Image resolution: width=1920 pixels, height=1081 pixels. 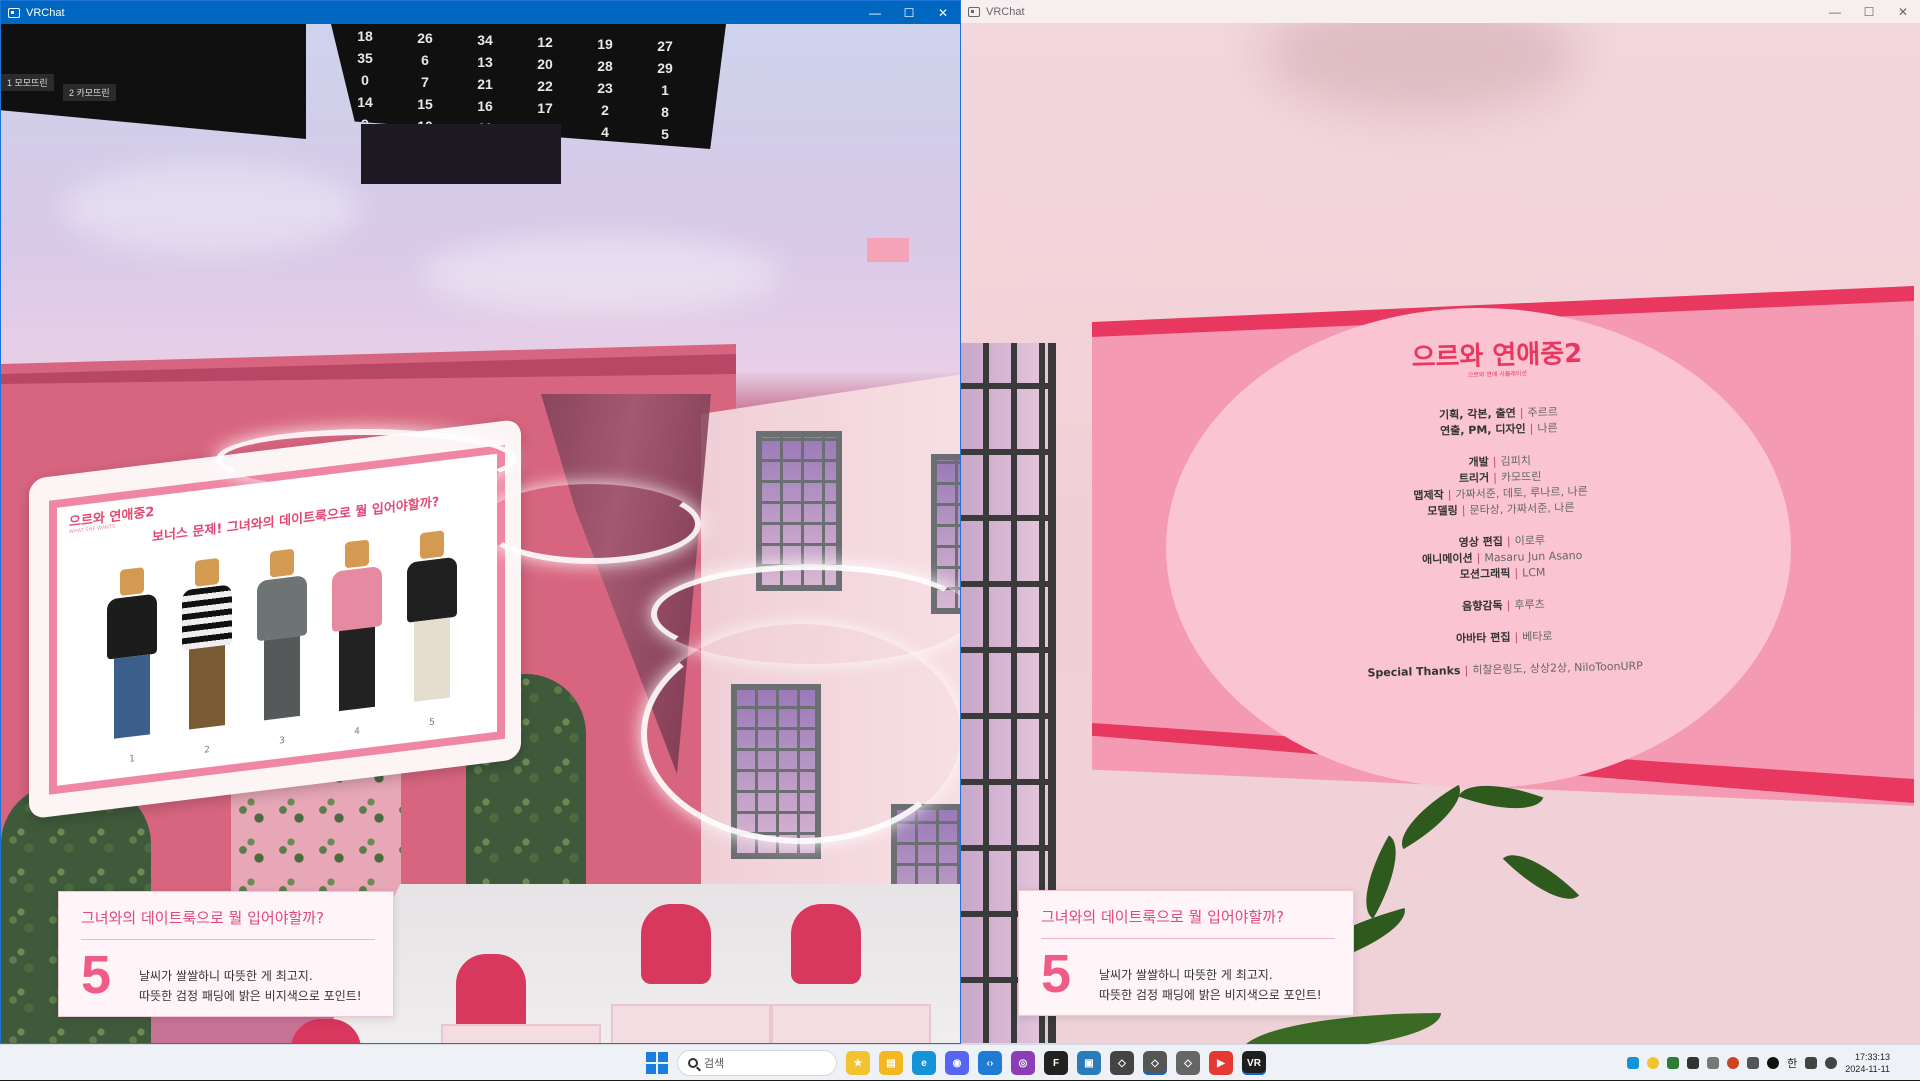 I want to click on credit-role: 개발, so click(x=1478, y=462).